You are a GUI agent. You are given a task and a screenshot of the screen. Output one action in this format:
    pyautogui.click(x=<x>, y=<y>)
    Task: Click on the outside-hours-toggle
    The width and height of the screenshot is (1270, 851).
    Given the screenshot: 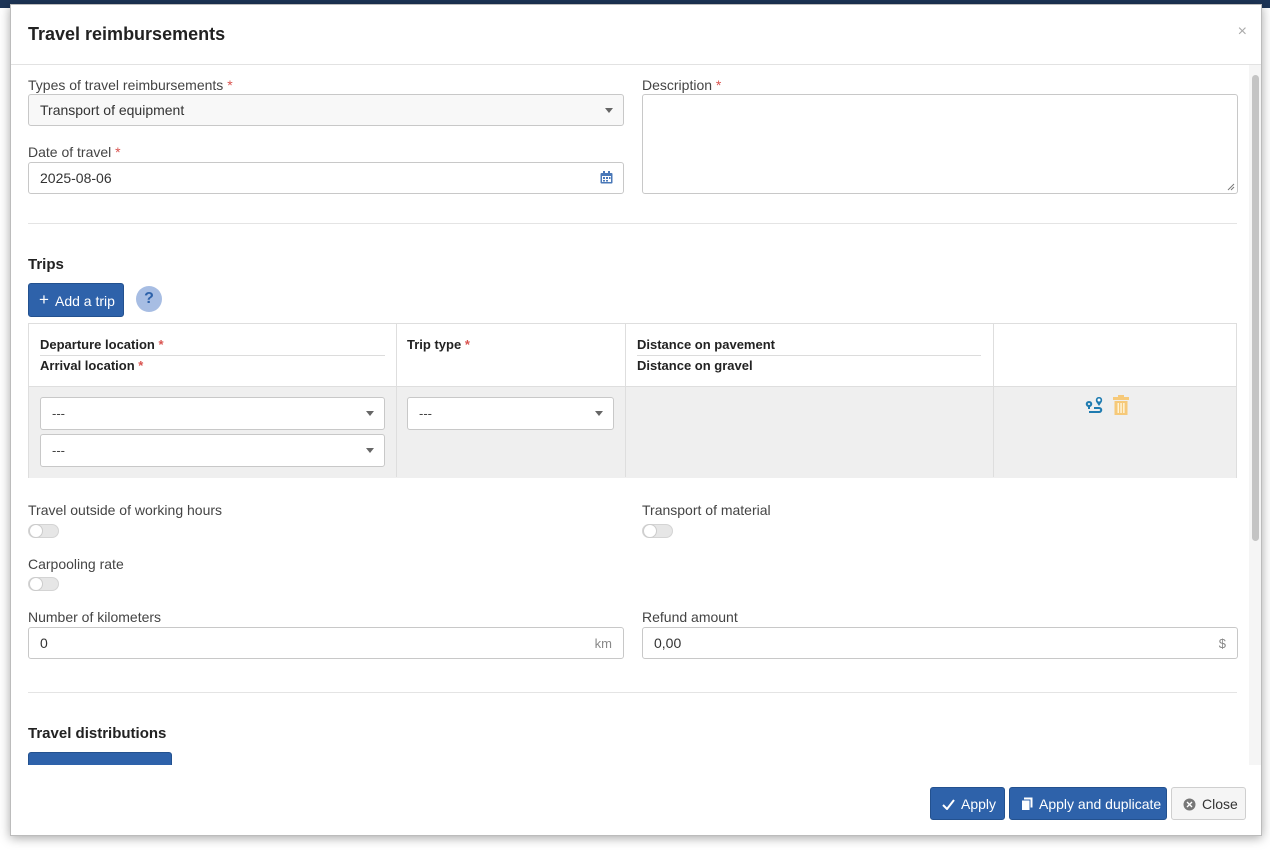 What is the action you would take?
    pyautogui.click(x=43, y=531)
    